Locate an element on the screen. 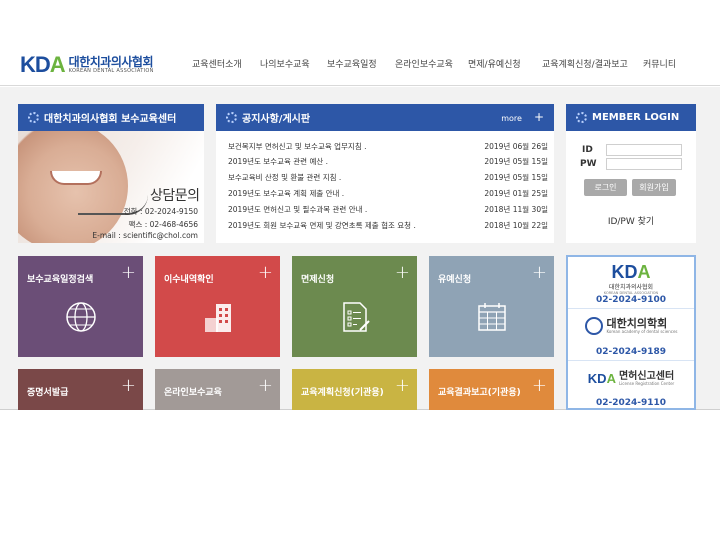 The image size is (720, 540). tile-label: 면제신청 is located at coordinates (318, 280).